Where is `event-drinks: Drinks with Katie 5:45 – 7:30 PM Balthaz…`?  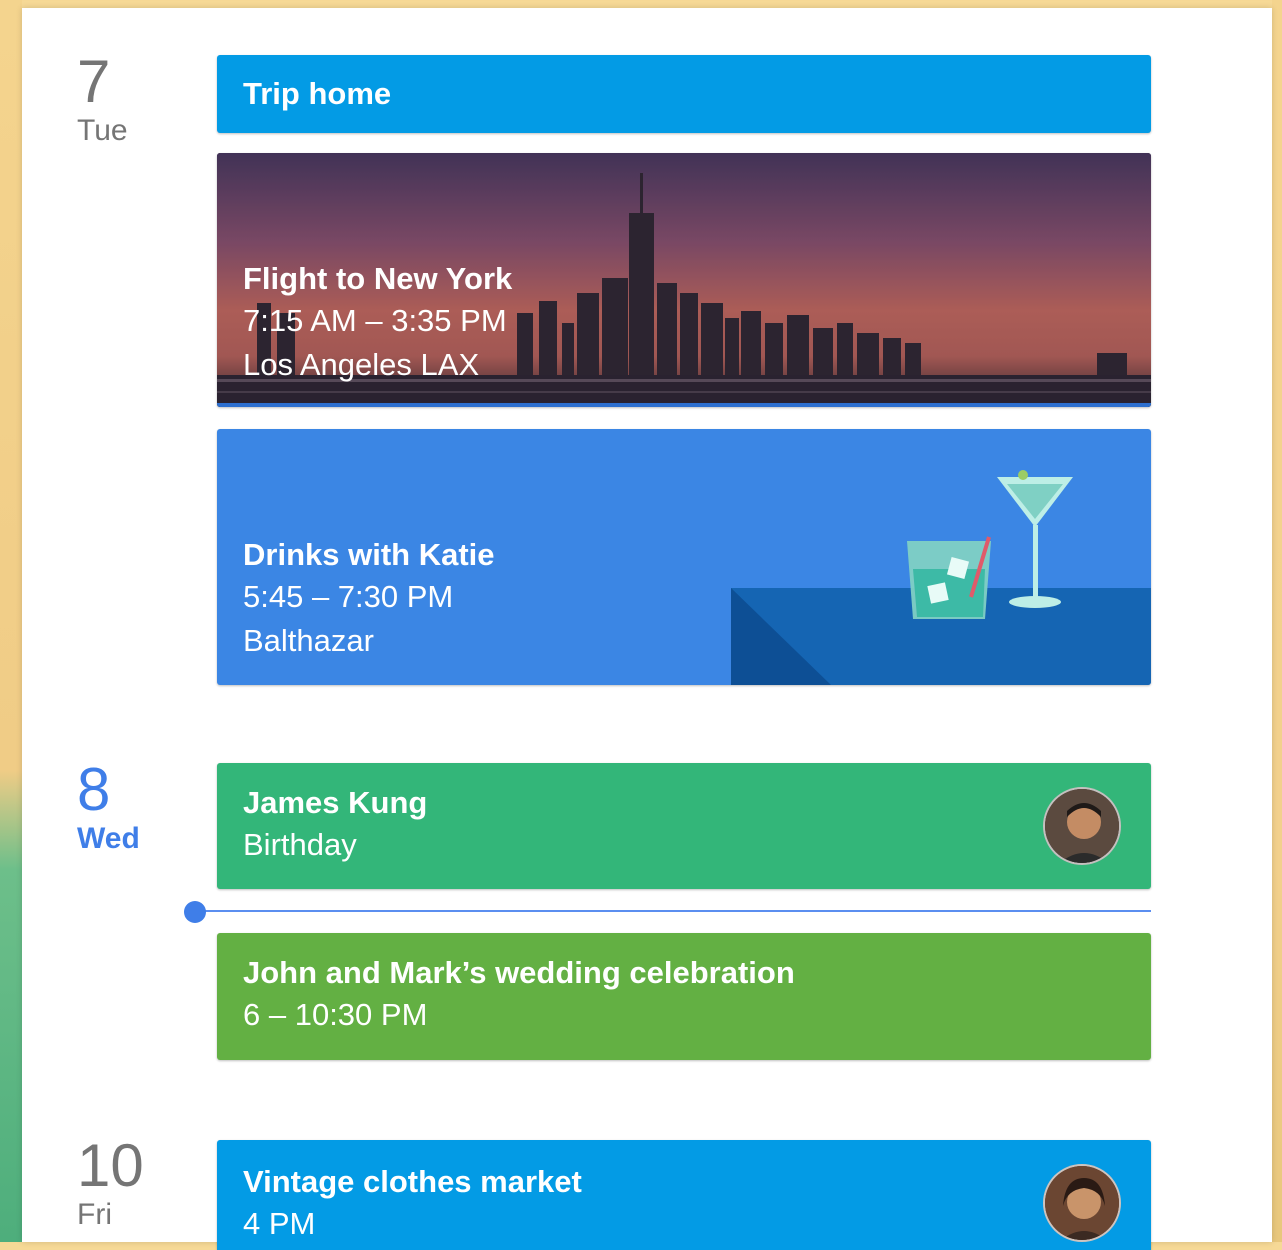
event-drinks: Drinks with Katie 5:45 – 7:30 PM Balthaz… is located at coordinates (684, 557).